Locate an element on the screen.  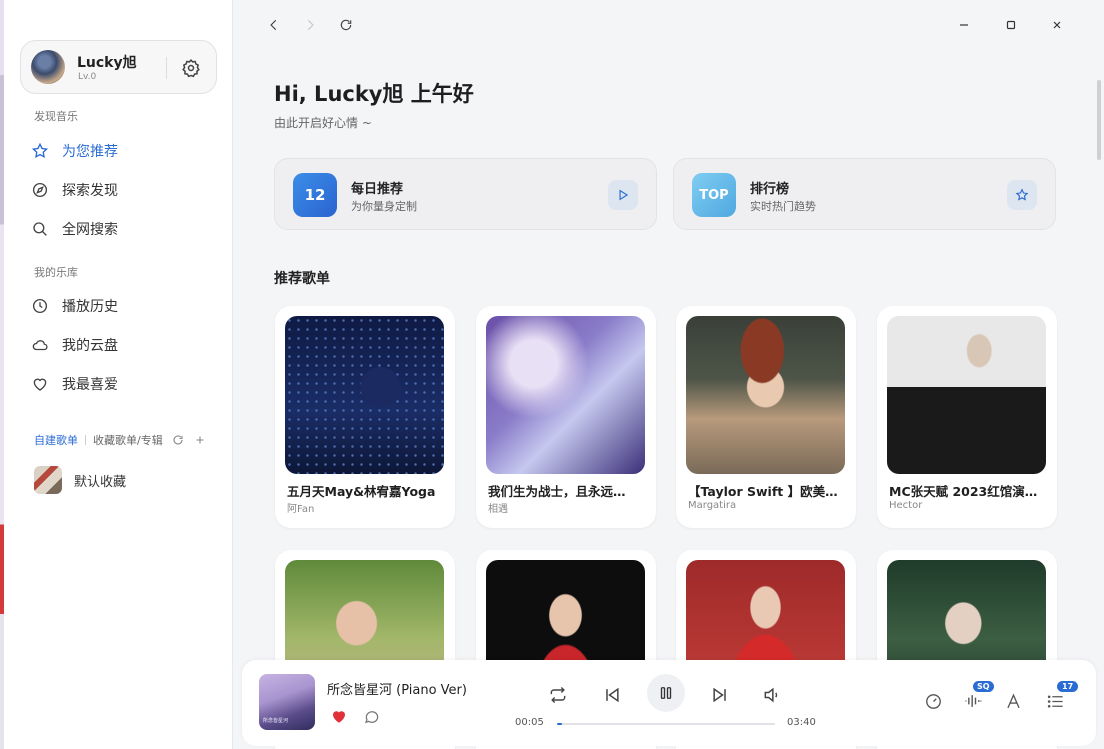
forward-button is located at coordinates (310, 25).